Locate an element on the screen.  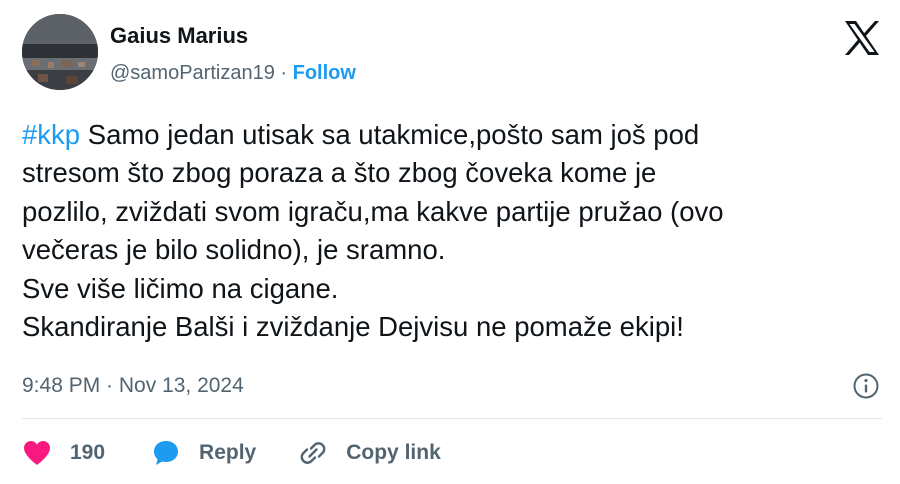
timestamp: 9:48 PM · Nov 13, 2024 is located at coordinates (133, 385).